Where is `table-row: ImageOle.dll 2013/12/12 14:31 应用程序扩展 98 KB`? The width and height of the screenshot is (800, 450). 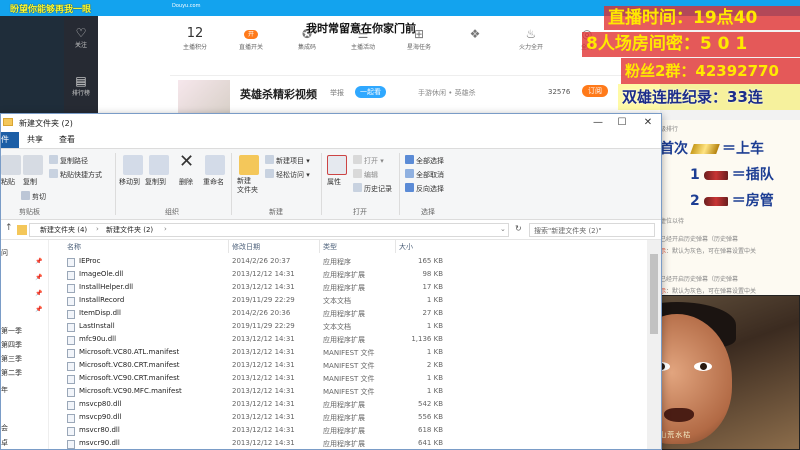 table-row: ImageOle.dll 2013/12/12 14:31 应用程序扩展 98 KB is located at coordinates (256, 275).